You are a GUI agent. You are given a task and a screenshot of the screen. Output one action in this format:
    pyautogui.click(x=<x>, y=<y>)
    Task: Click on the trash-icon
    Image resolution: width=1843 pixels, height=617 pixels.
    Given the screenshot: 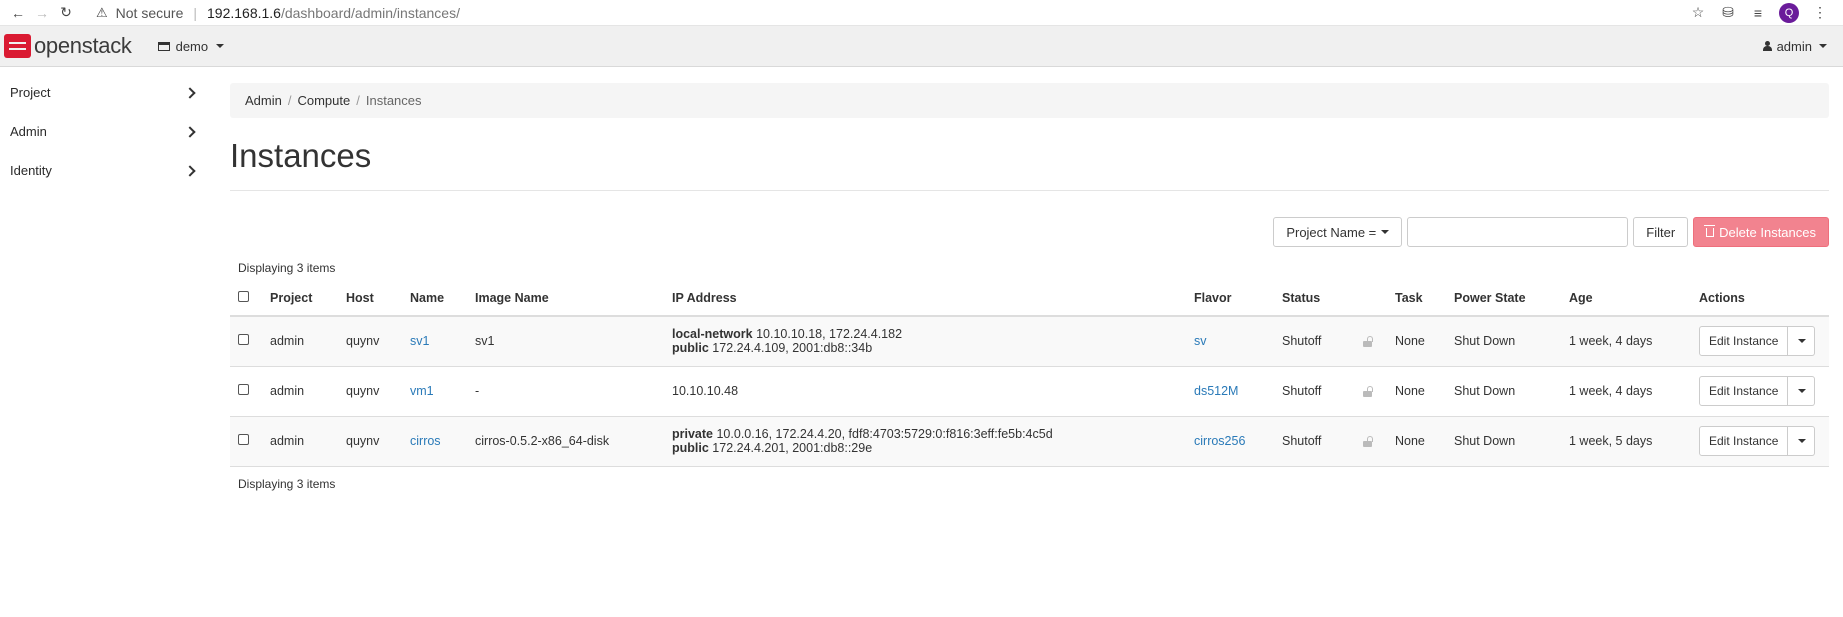 What is the action you would take?
    pyautogui.click(x=1710, y=230)
    